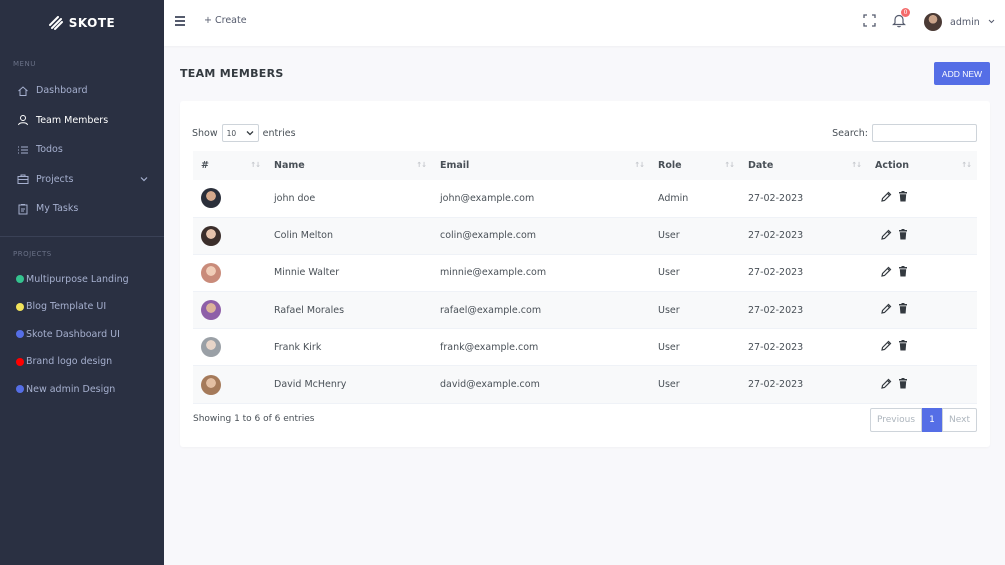  Describe the element at coordinates (584, 23) in the screenshot. I see `topbar: + Create 0 admin` at that location.